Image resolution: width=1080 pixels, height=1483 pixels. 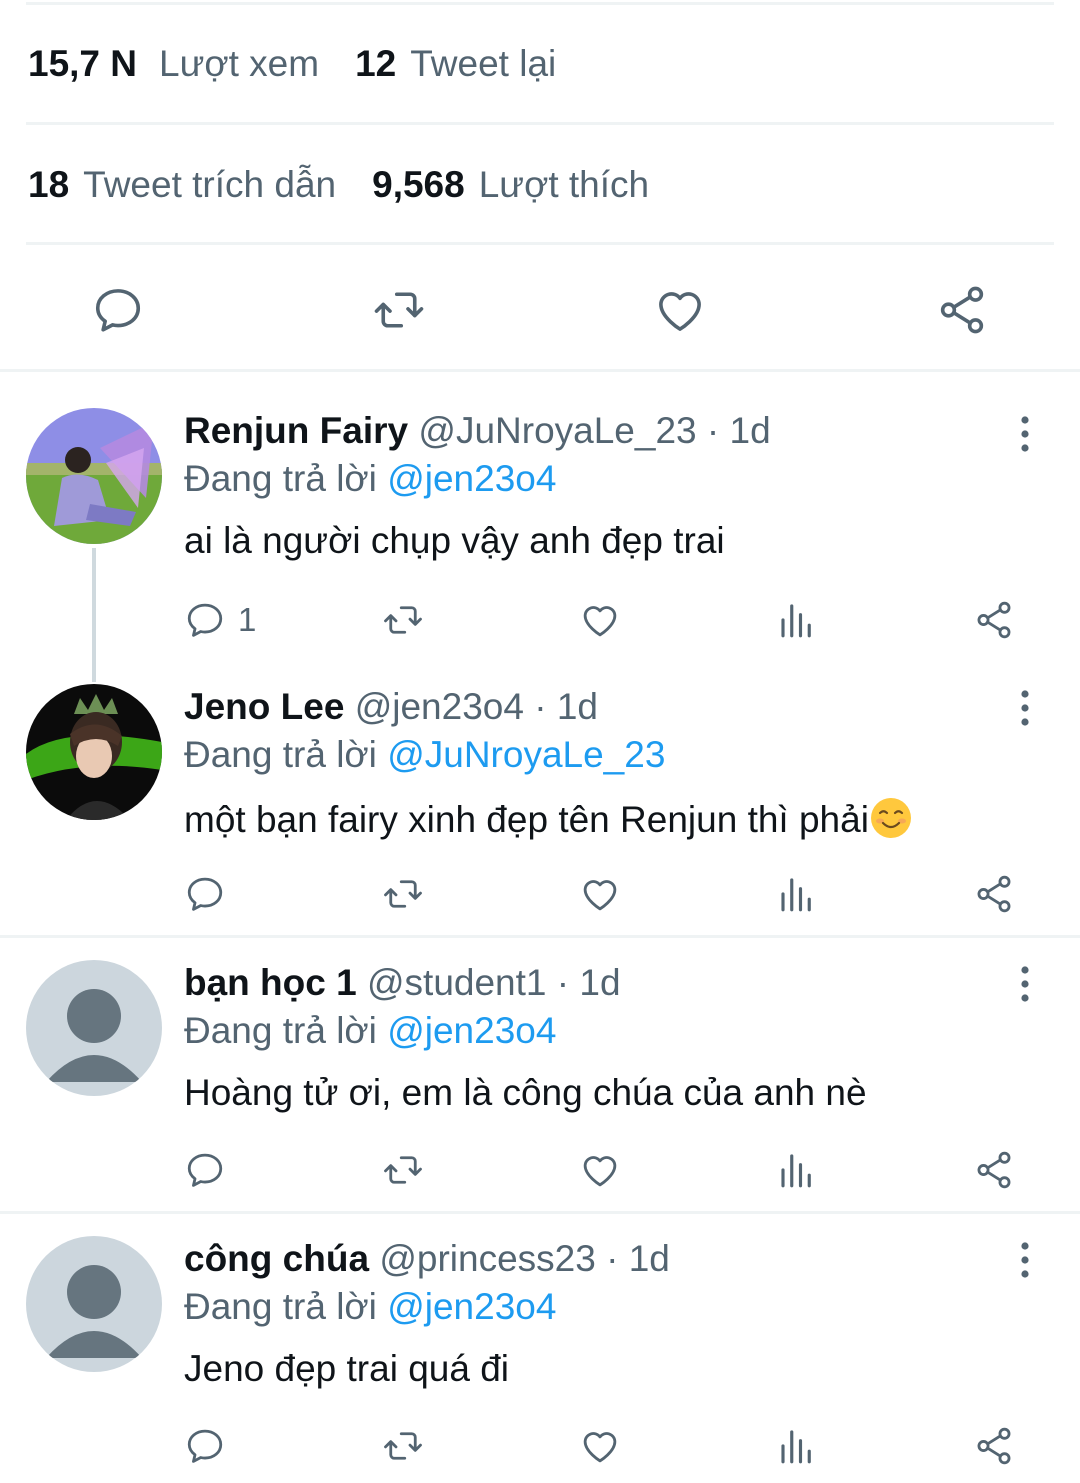 What do you see at coordinates (399, 310) in the screenshot?
I see `main-retweet-button` at bounding box center [399, 310].